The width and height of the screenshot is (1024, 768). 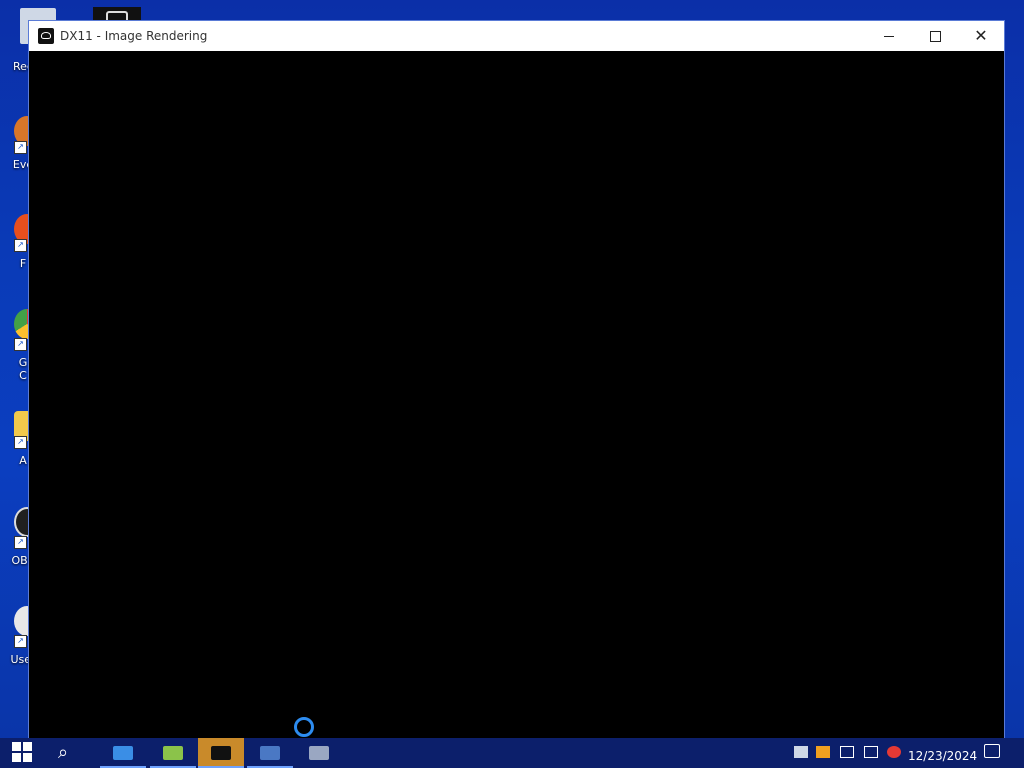 What do you see at coordinates (304, 727) in the screenshot?
I see `loading-spinner-icon` at bounding box center [304, 727].